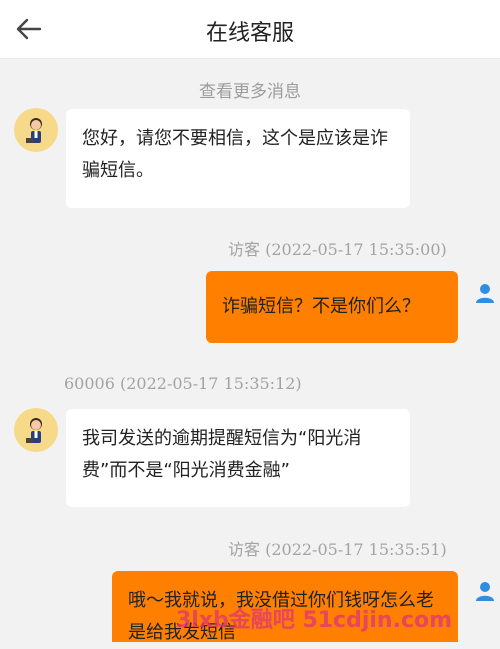 This screenshot has width=500, height=649. I want to click on message-text: 您好，请您不要相信，这个是应该是诈骗短信。, so click(235, 154).